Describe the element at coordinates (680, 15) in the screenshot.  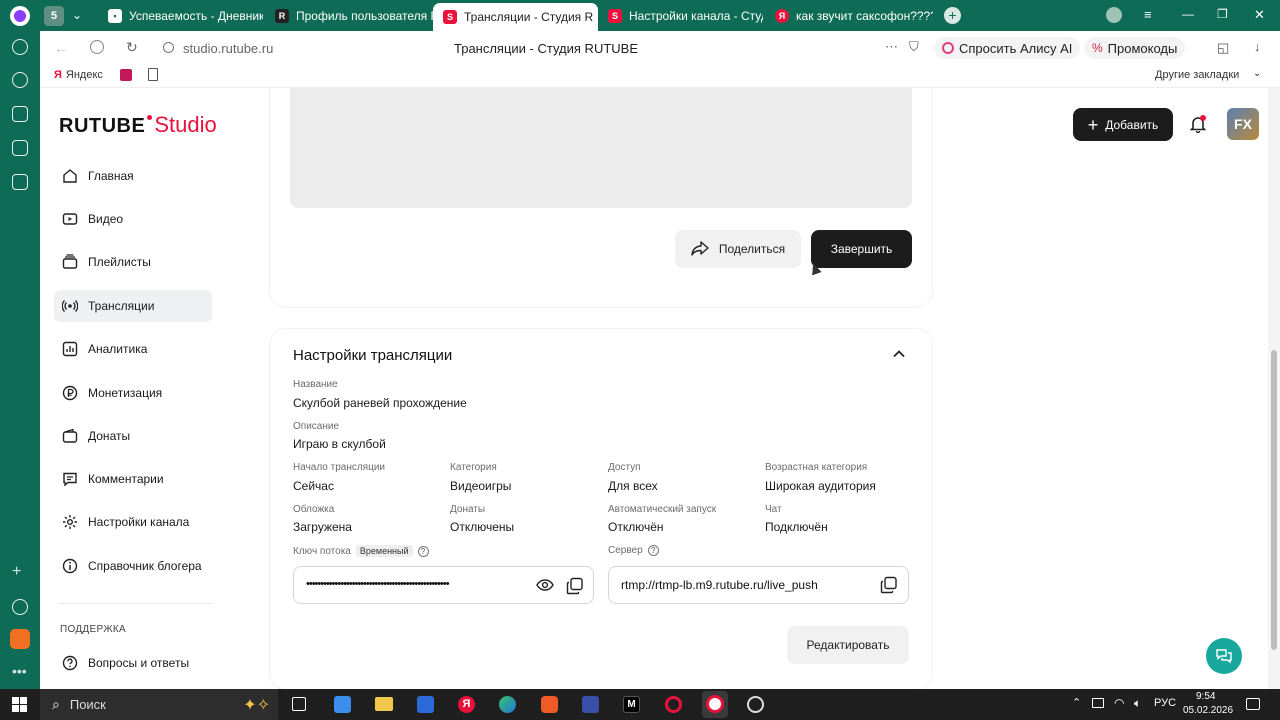
I see `tab-channel-settings: S Настройки канала - Студ` at that location.